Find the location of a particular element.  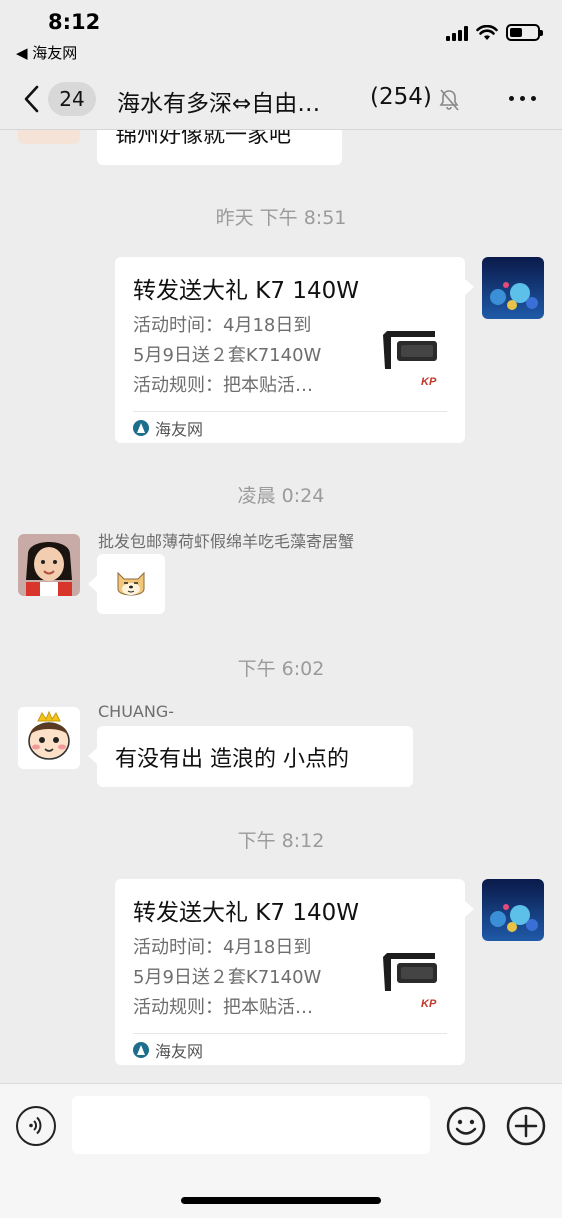

wifi-icon is located at coordinates (487, 32).